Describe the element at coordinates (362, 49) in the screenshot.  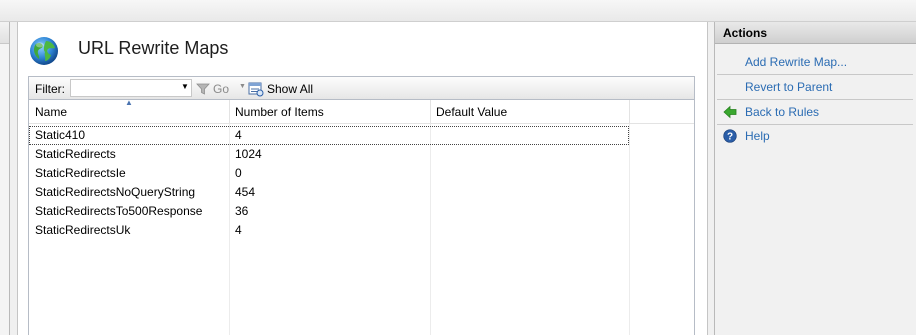
I see `feature-header: URL Rewrite Maps` at that location.